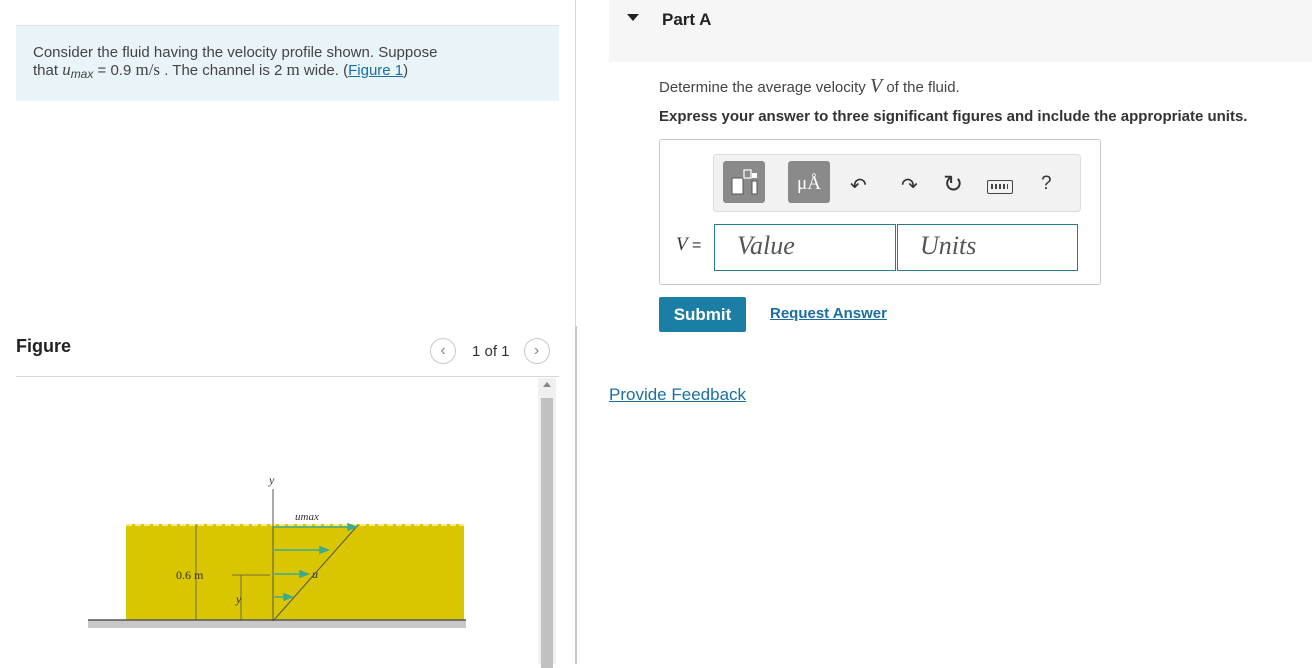 This screenshot has width=1312, height=668. I want to click on caret-down-icon, so click(633, 17).